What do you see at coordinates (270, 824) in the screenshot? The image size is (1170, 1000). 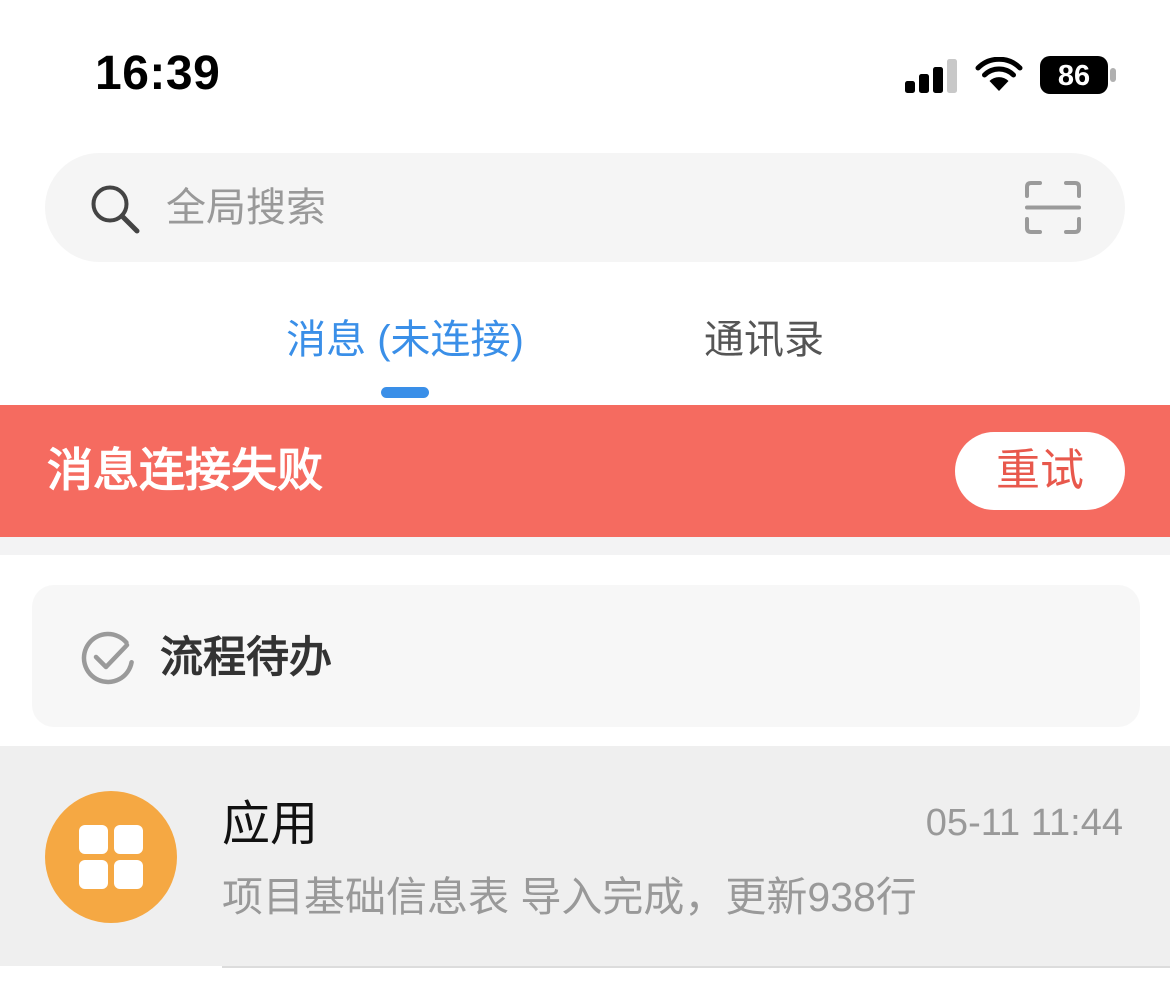 I see `conversation-title: 应用` at bounding box center [270, 824].